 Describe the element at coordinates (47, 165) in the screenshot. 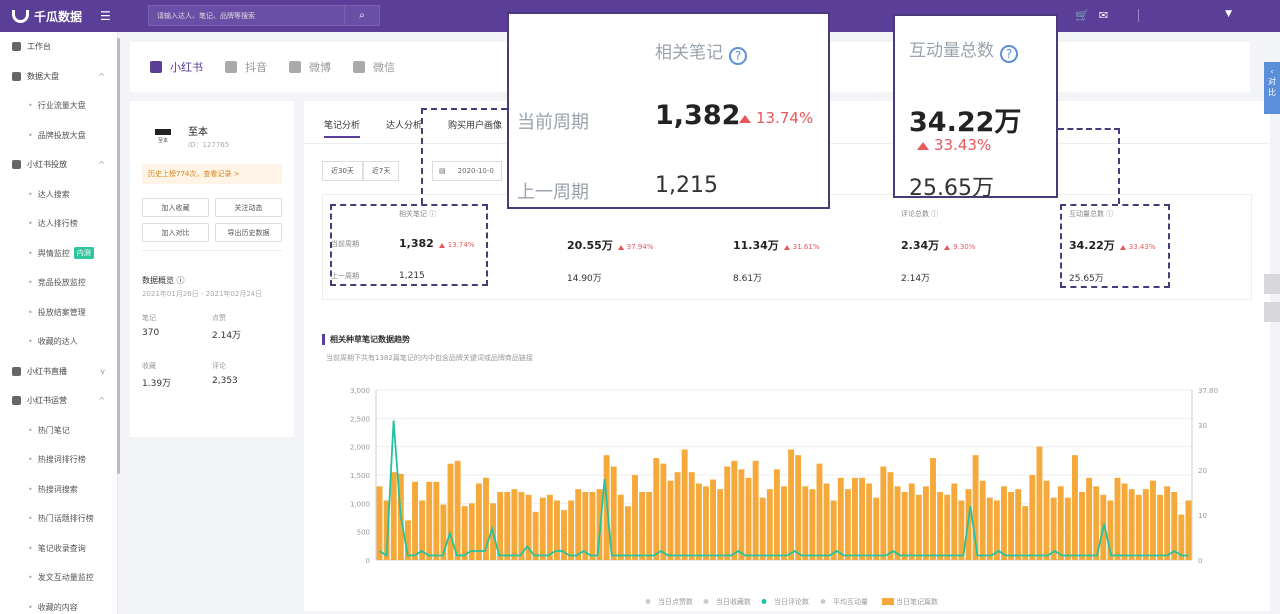

I see `sidebar-item-label: 小红书投放` at that location.